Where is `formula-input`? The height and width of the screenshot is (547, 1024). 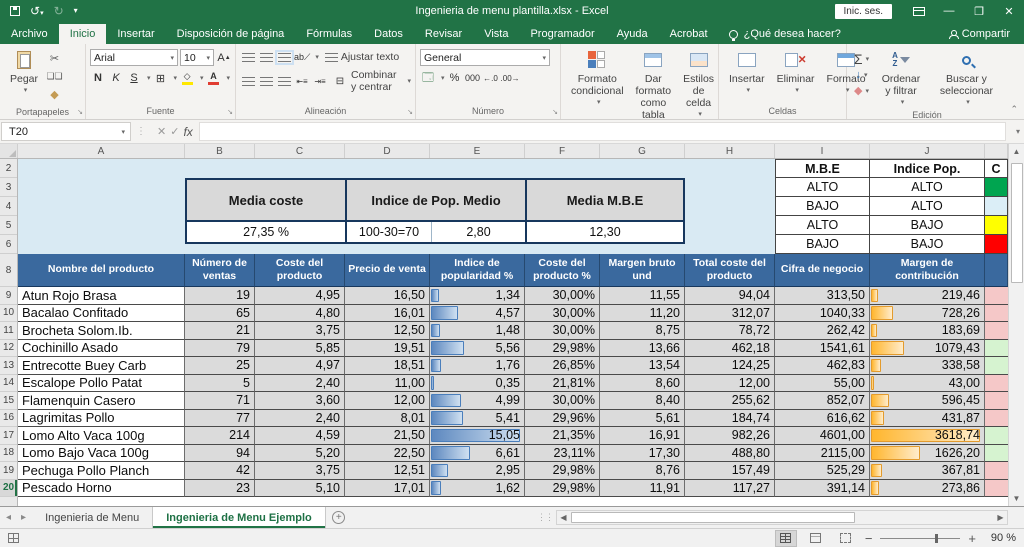 formula-input is located at coordinates (602, 131).